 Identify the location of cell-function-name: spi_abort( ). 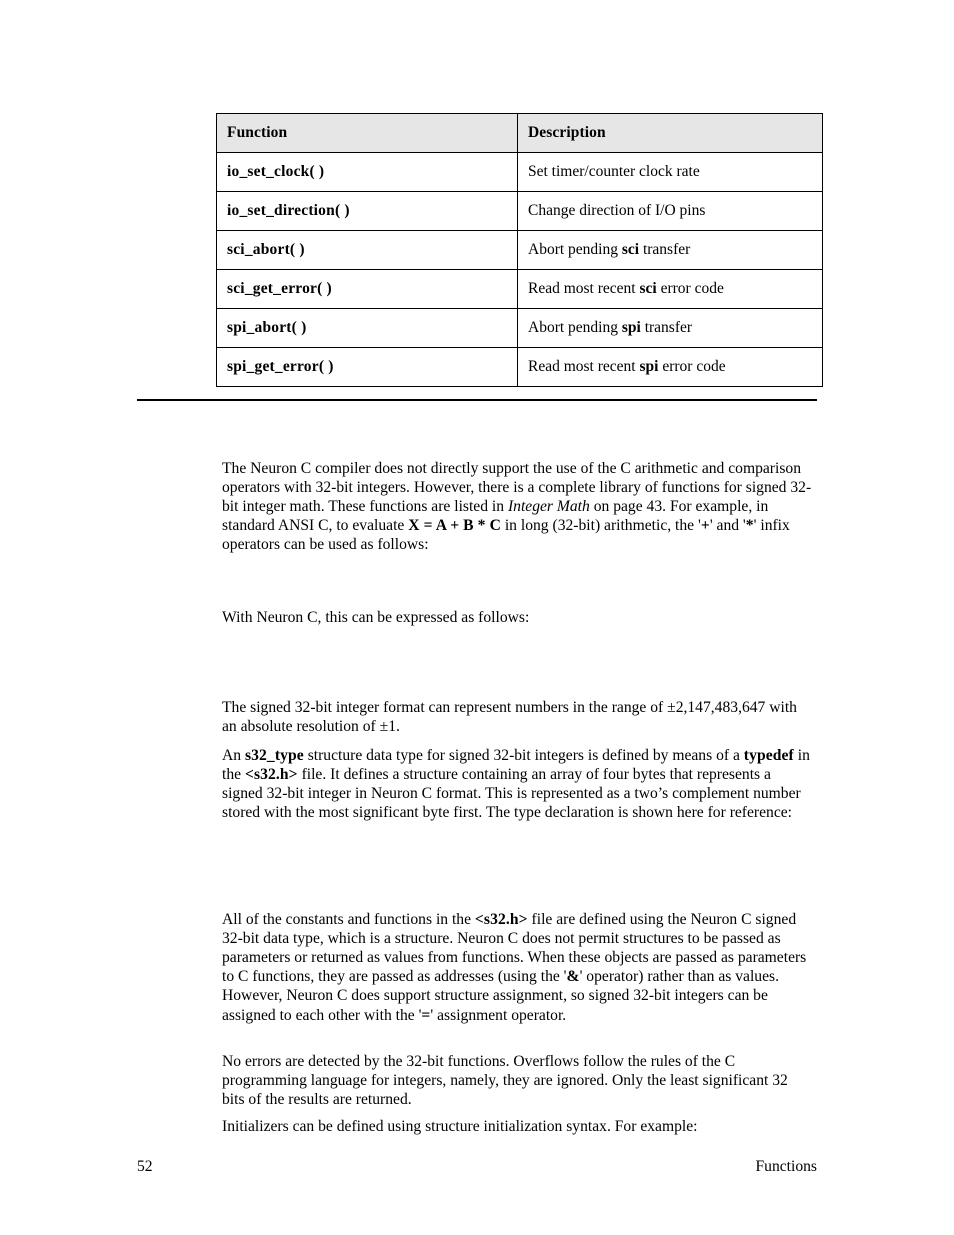
(367, 328).